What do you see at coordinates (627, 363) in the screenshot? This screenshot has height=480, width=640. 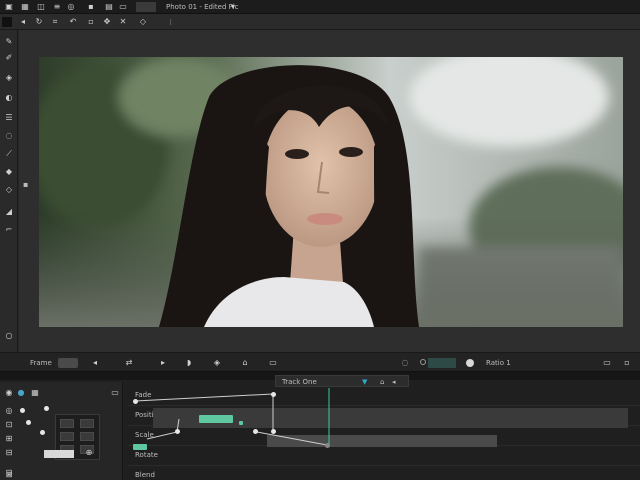 I see `settings-icon: ▫` at bounding box center [627, 363].